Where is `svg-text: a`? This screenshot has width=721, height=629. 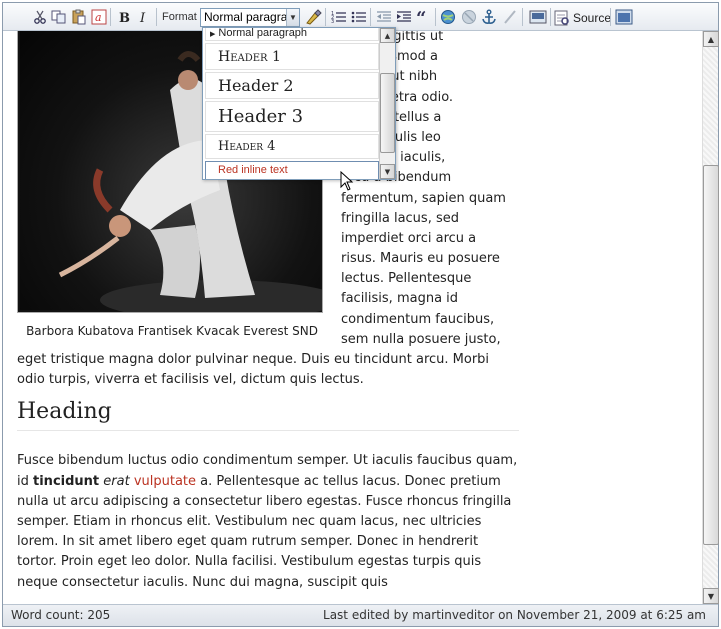
svg-text: a is located at coordinates (98, 17).